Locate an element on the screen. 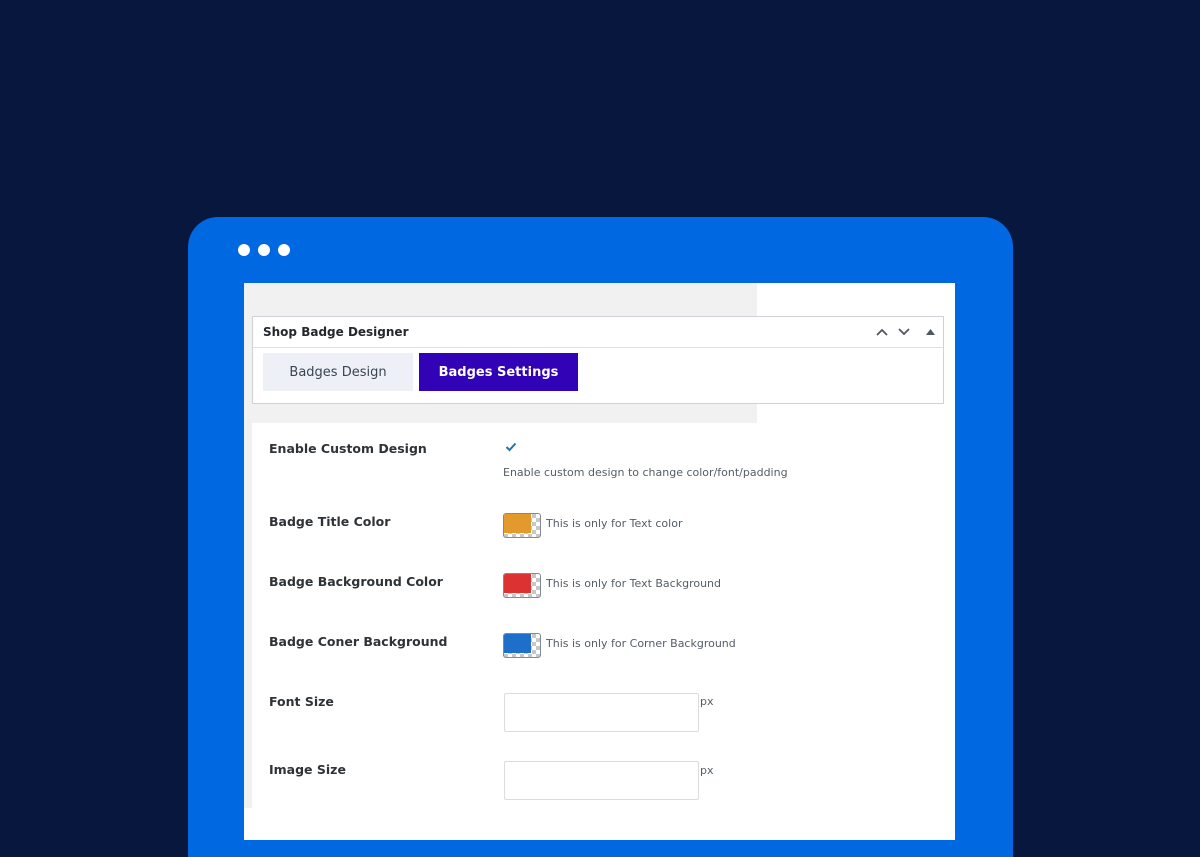 This screenshot has width=1200, height=857. right-blank-area is located at coordinates (856, 610).